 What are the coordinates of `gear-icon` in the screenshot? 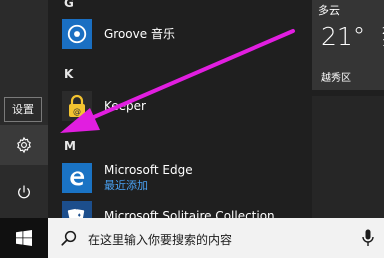 It's located at (24, 145).